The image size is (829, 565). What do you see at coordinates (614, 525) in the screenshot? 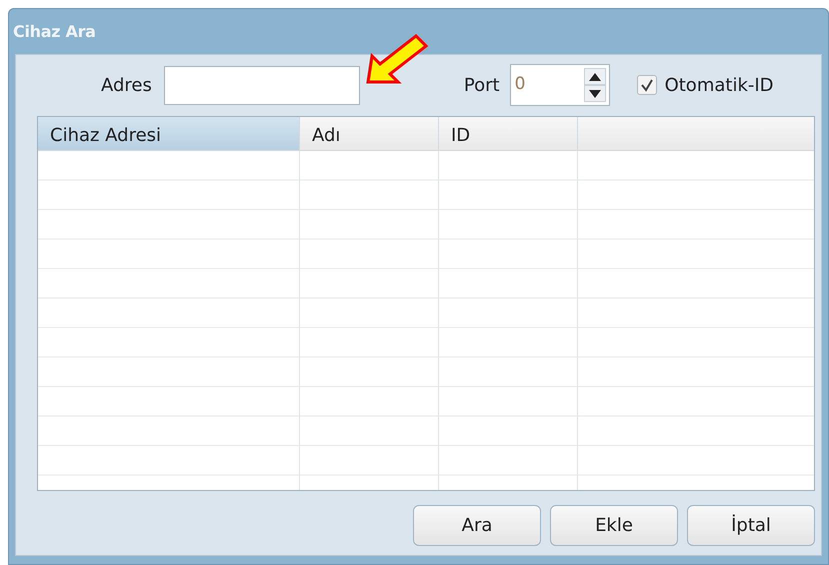
I see `dialog-button: Ekle` at bounding box center [614, 525].